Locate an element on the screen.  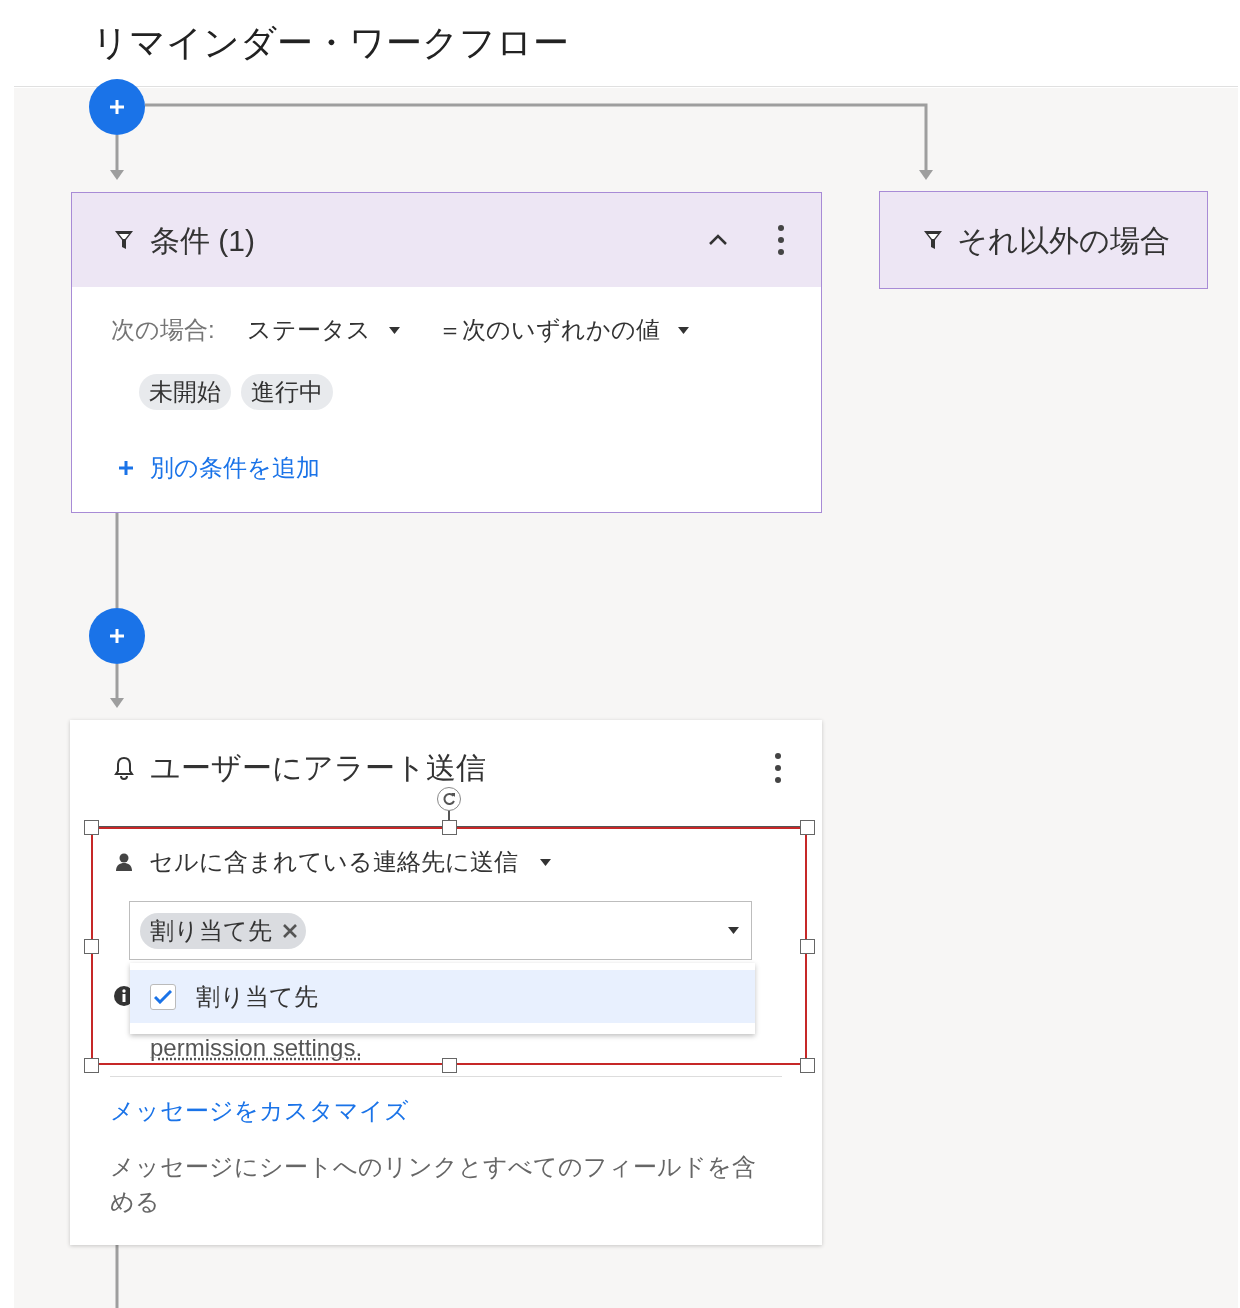
recipient-dropdown: セルに含まれている連絡先に送信 is located at coordinates (350, 862).